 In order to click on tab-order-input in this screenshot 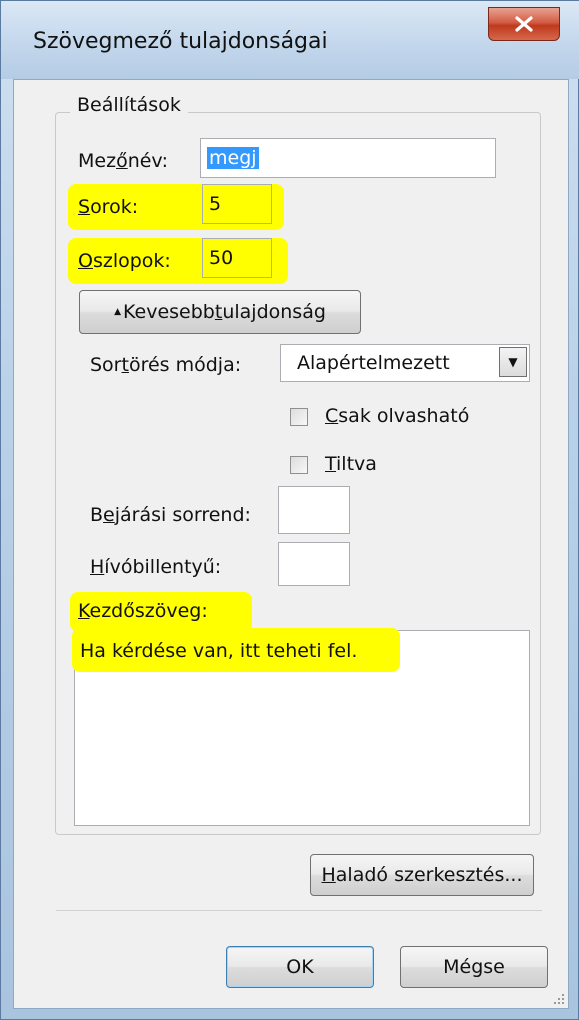, I will do `click(314, 510)`.